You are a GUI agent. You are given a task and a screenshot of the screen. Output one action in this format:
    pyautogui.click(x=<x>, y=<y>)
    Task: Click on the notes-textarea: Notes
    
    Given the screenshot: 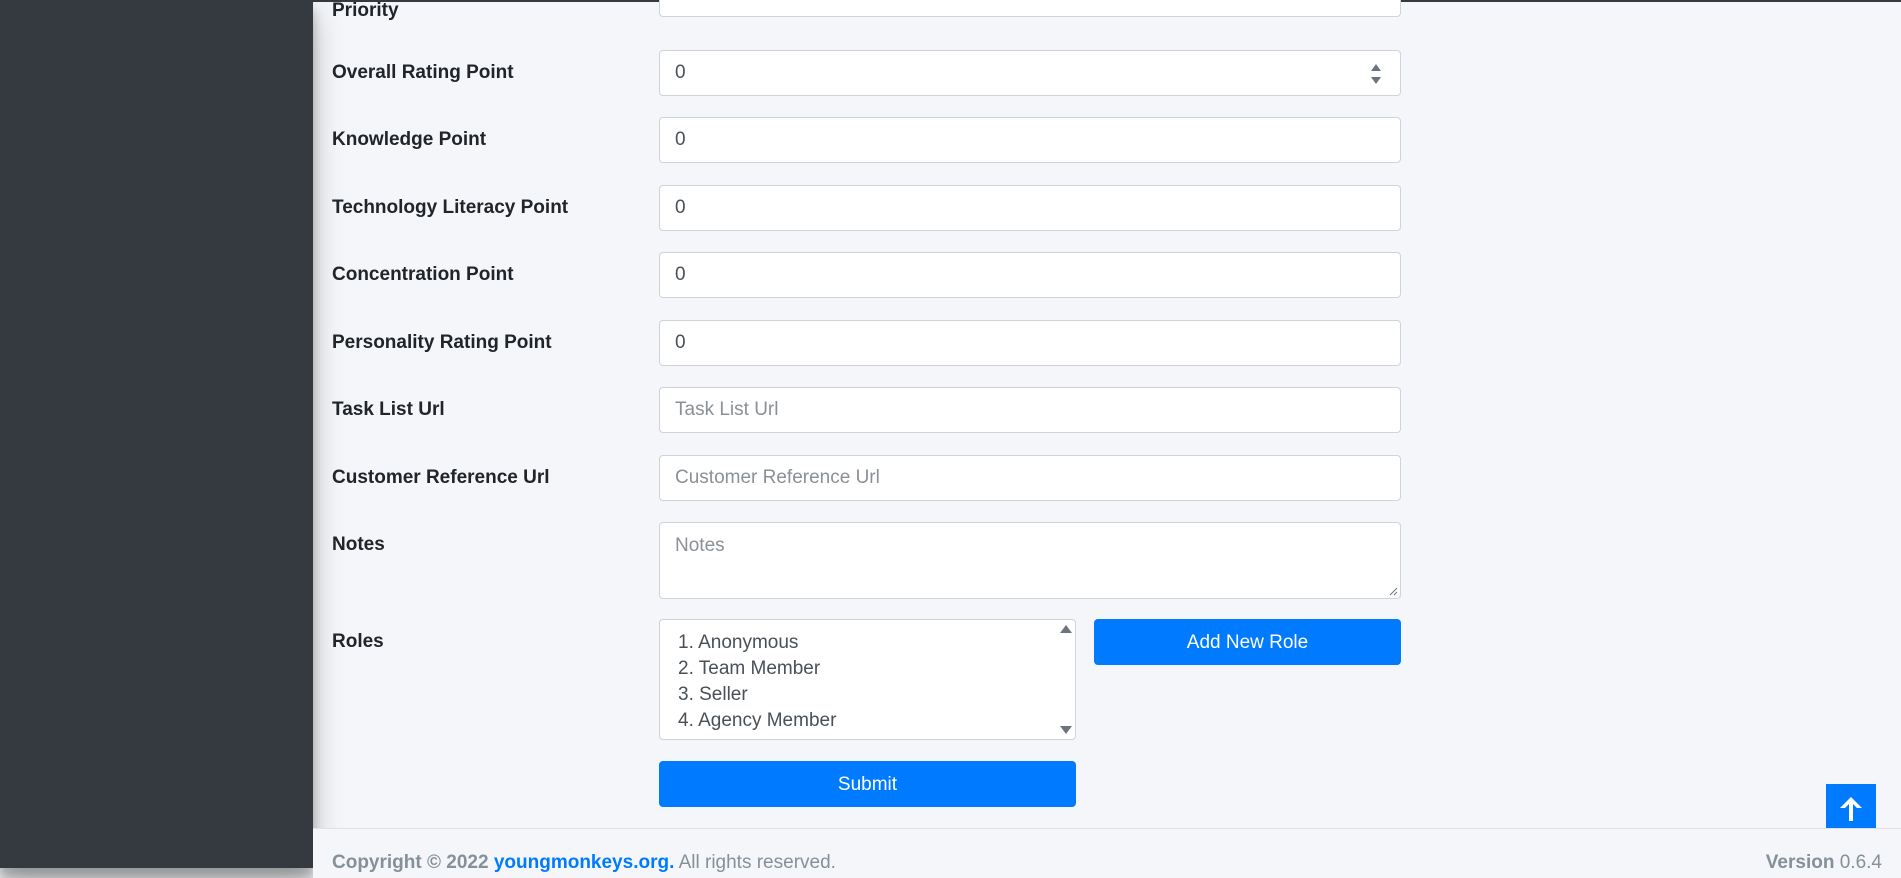 What is the action you would take?
    pyautogui.click(x=1030, y=560)
    